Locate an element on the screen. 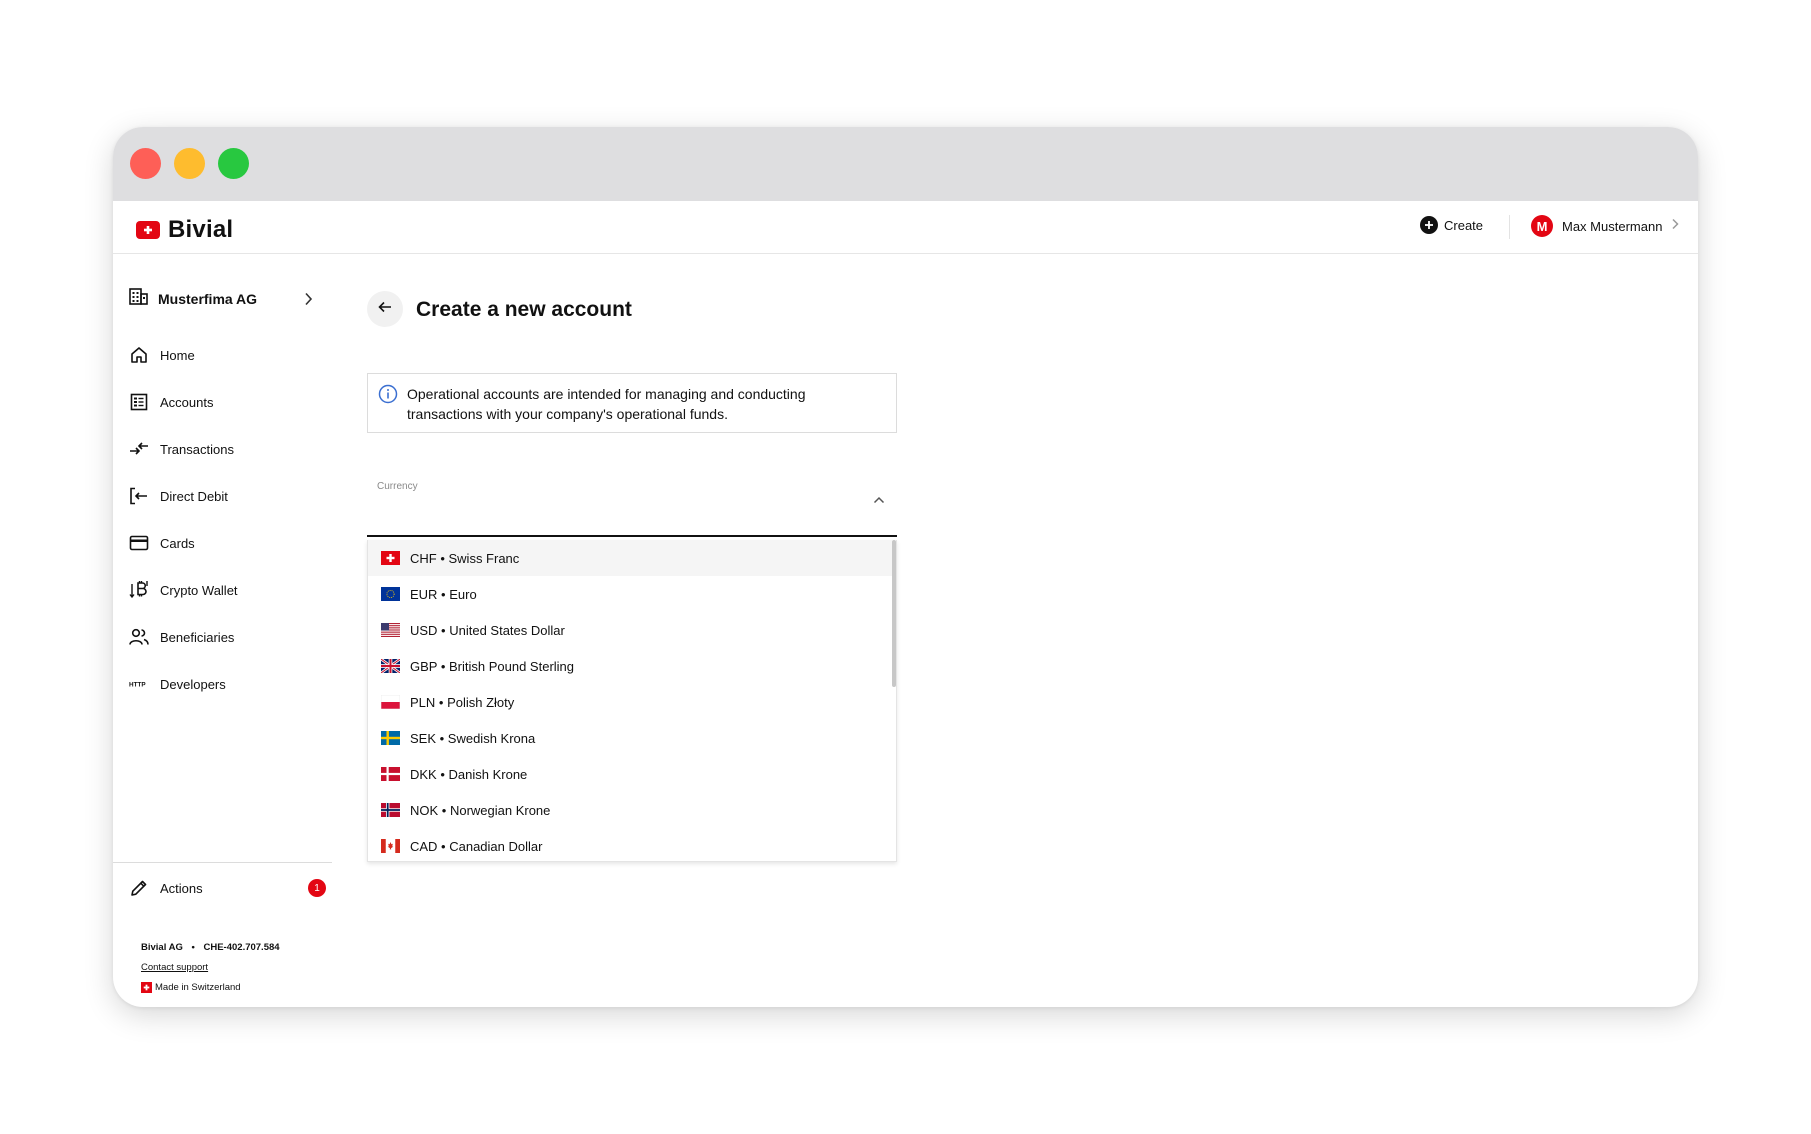 Image resolution: width=1811 pixels, height=1134 pixels. create-button: Create is located at coordinates (1451, 225).